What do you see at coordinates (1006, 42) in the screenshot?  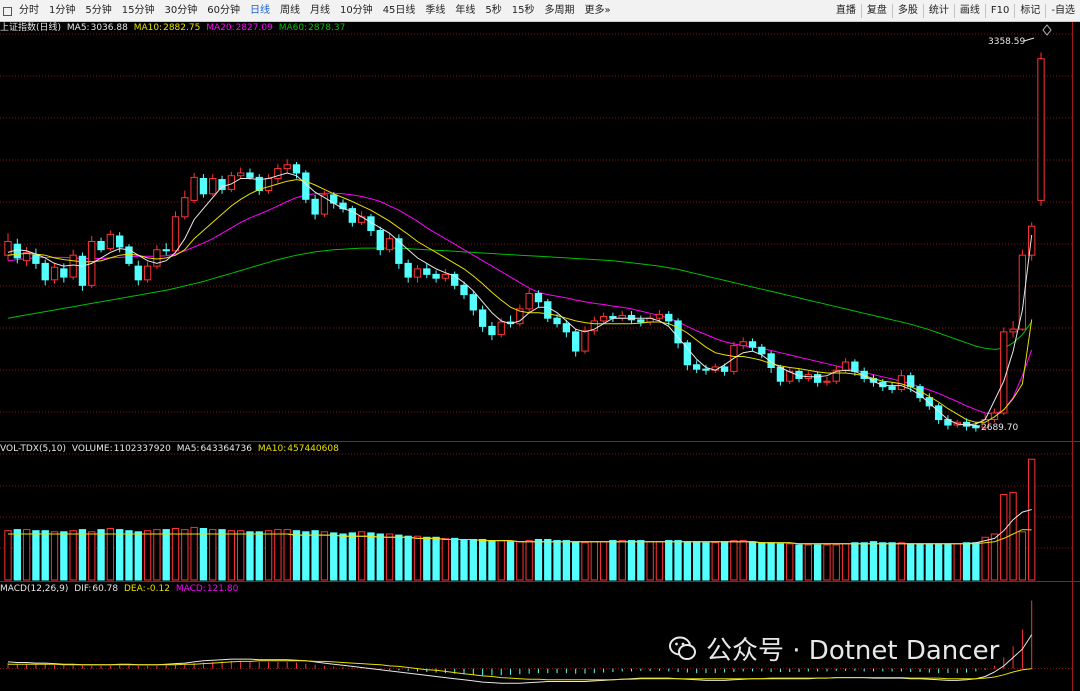 I see `high-price-label: 3358.59` at bounding box center [1006, 42].